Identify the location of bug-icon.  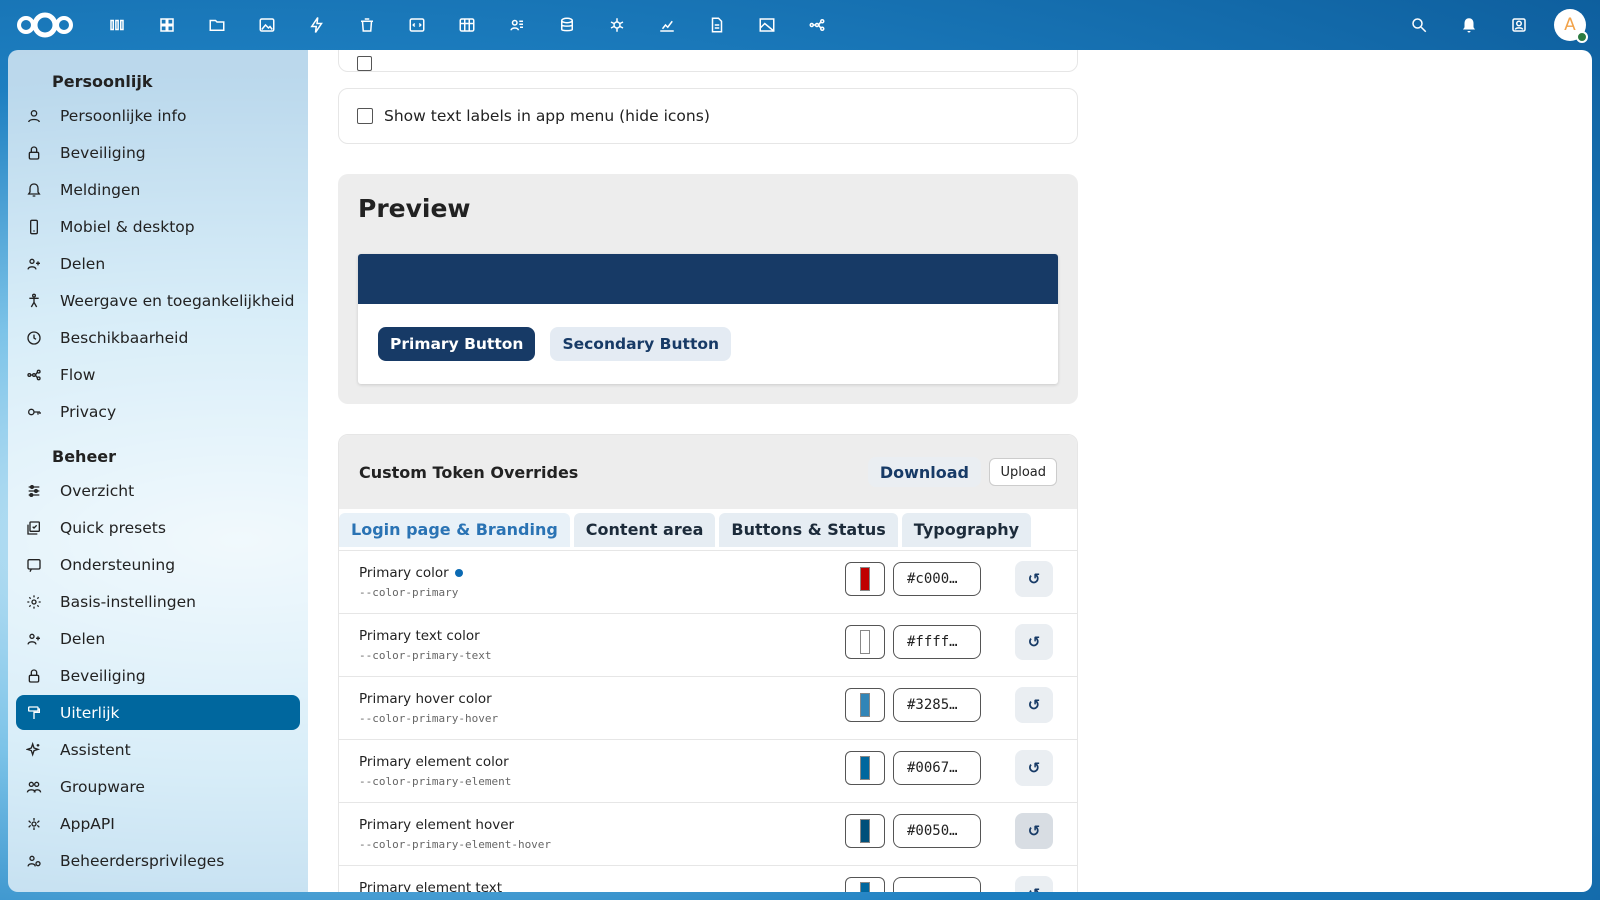
(617, 25).